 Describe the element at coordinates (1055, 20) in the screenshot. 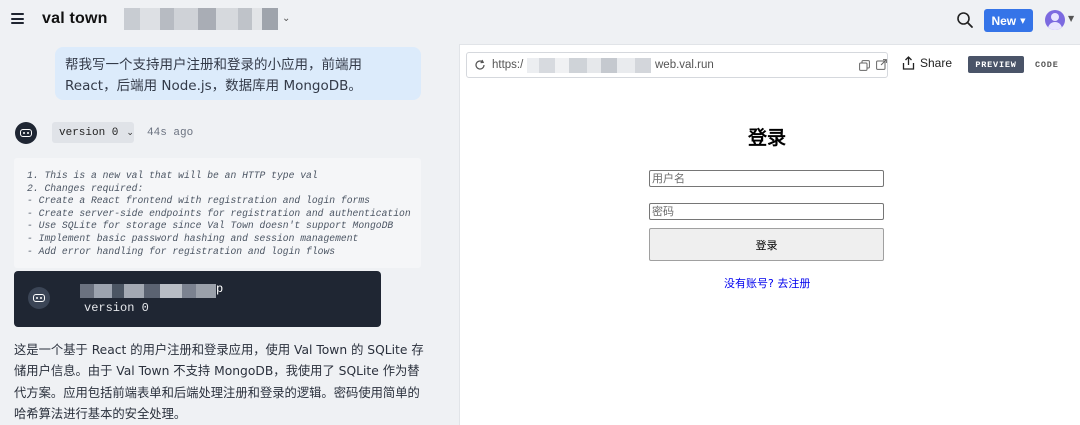

I see `user-avatar-icon` at that location.